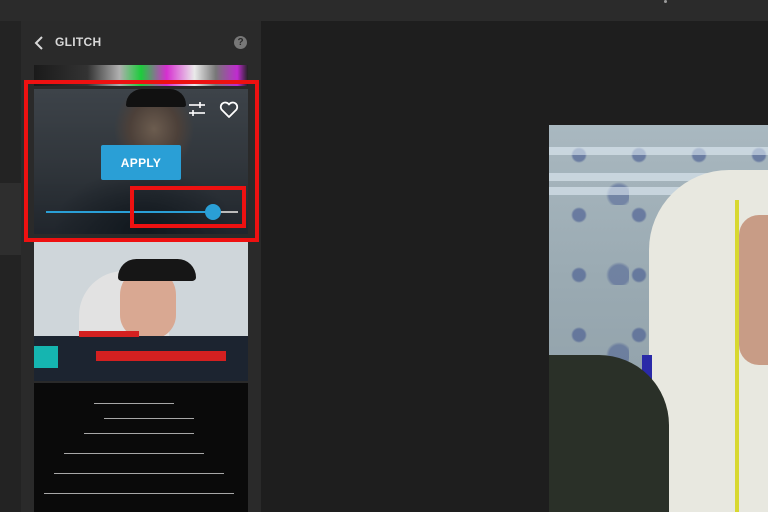  Describe the element at coordinates (10, 266) in the screenshot. I see `tool-strip` at that location.